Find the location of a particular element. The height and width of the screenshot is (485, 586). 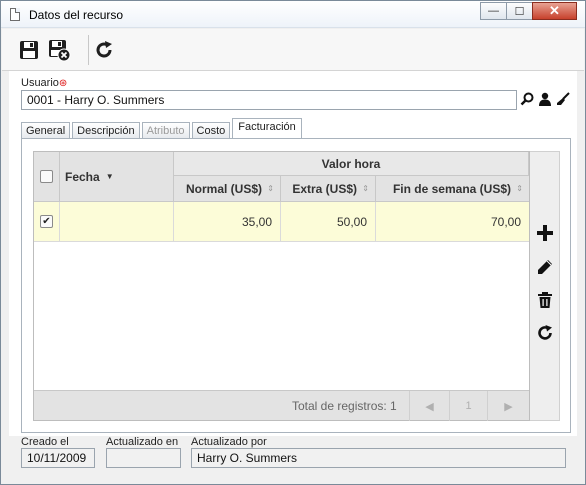

user-label: Usuario⊛ is located at coordinates (44, 83).